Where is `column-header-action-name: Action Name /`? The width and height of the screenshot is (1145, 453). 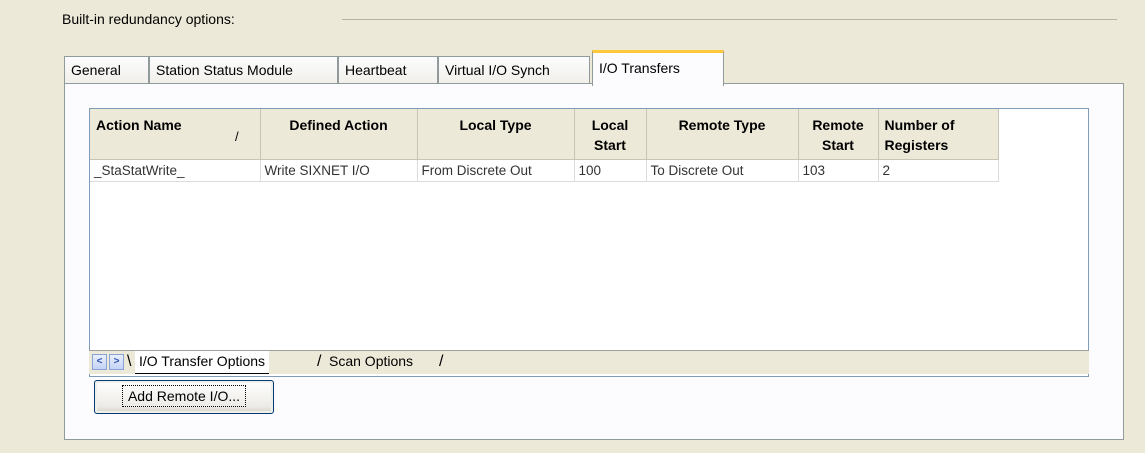
column-header-action-name: Action Name / is located at coordinates (175, 134).